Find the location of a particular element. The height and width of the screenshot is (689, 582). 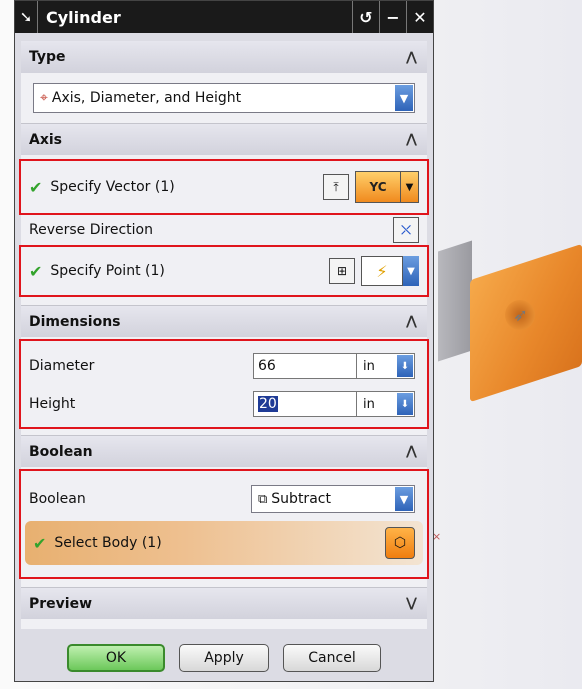

cylinder-type-icon: ⌖ is located at coordinates (44, 98).